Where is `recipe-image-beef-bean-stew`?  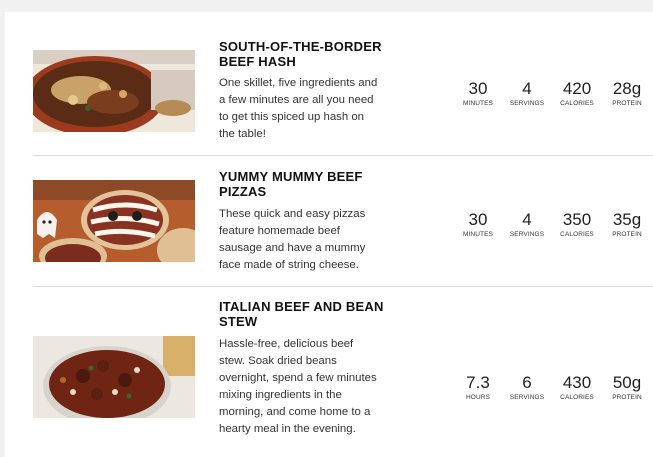 recipe-image-beef-bean-stew is located at coordinates (114, 377).